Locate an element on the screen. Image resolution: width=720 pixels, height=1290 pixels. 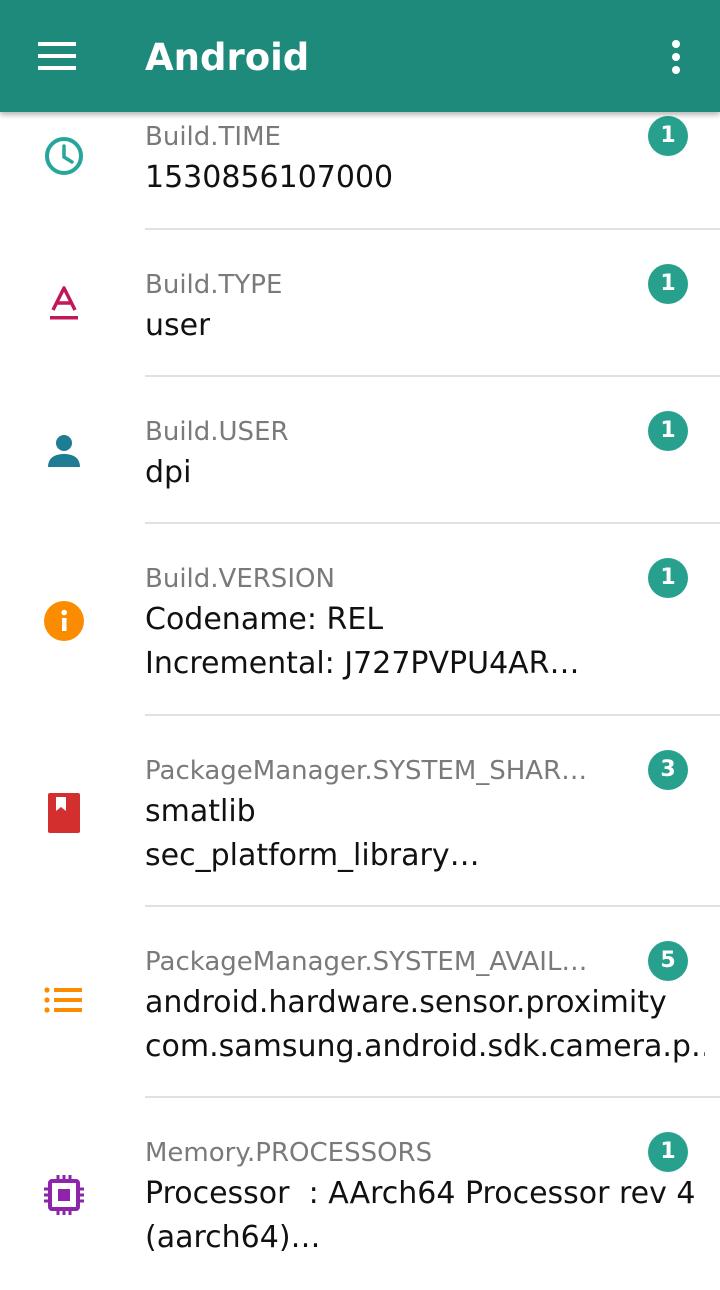
more-vert-icon is located at coordinates (676, 56).